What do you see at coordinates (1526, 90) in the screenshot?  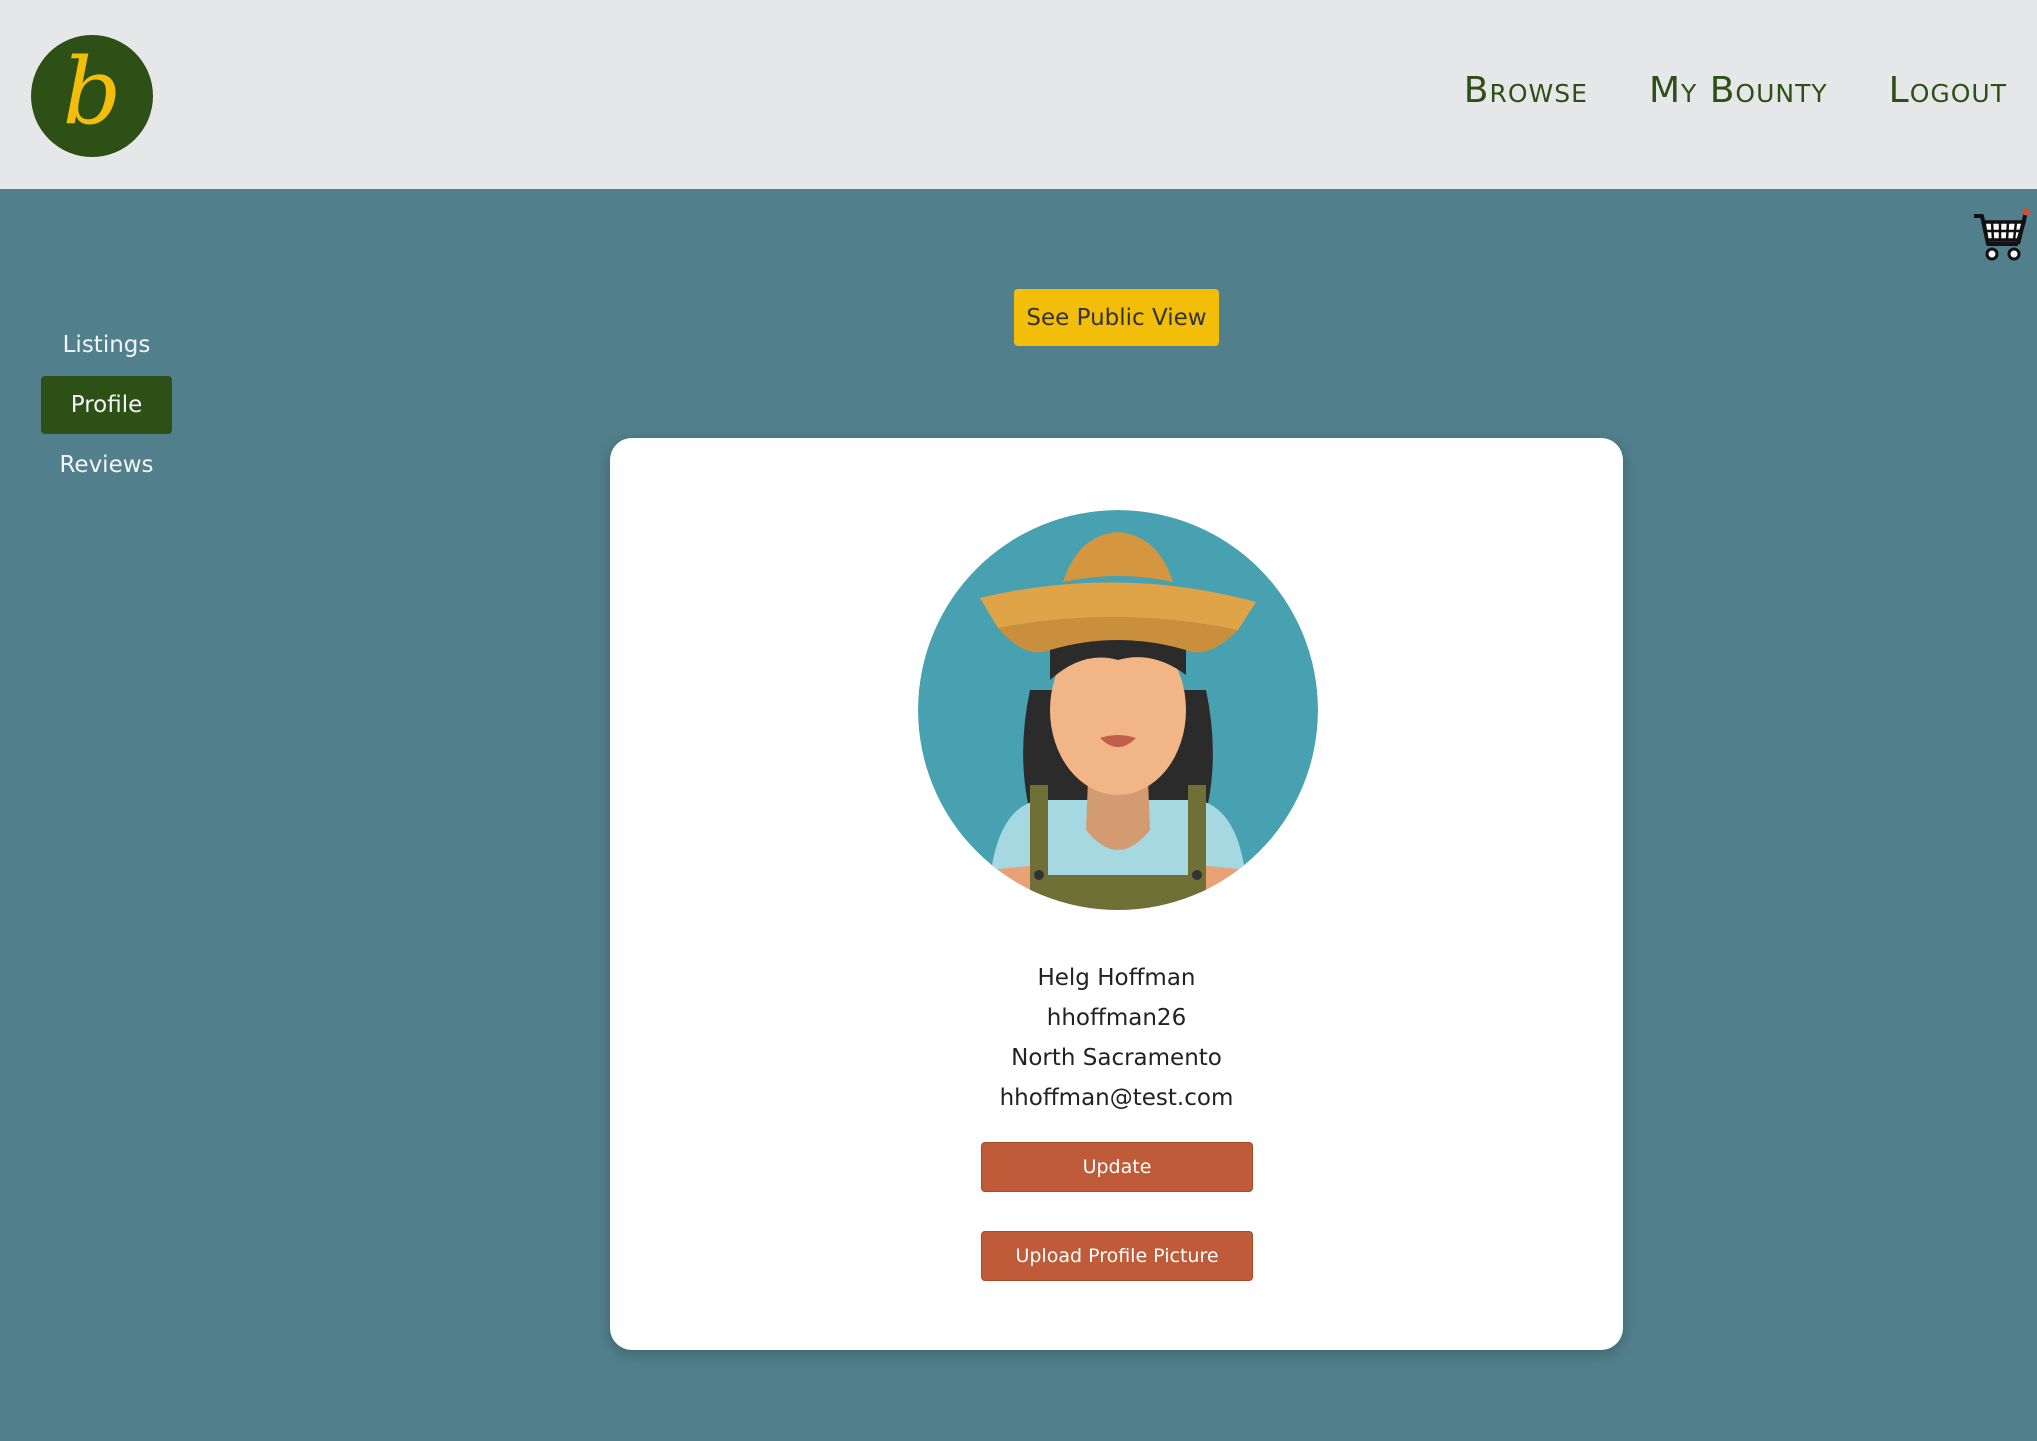 I see `nav-browse: Browse` at bounding box center [1526, 90].